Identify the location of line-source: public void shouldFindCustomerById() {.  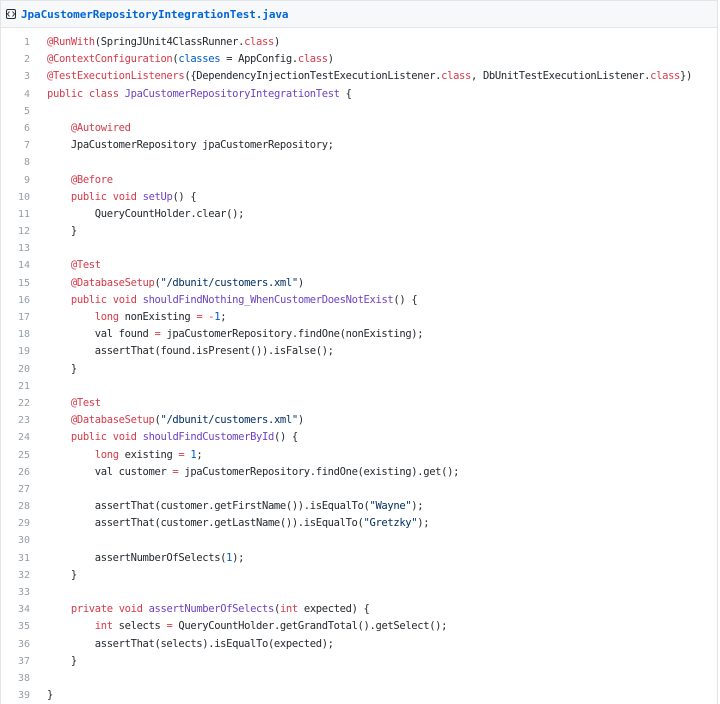
(172, 437).